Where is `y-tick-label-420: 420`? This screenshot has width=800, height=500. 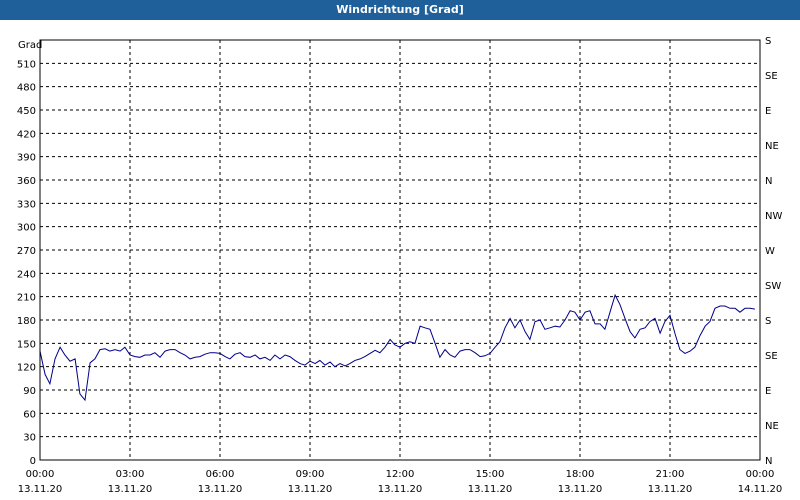 y-tick-label-420: 420 is located at coordinates (26, 134).